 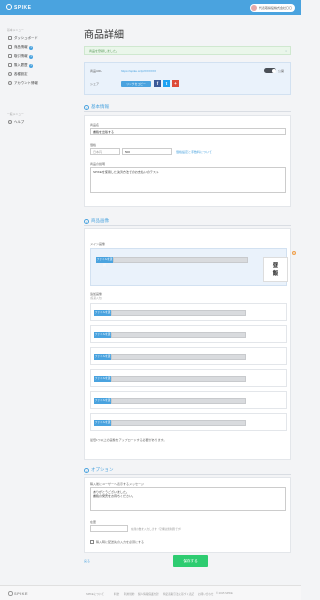 What do you see at coordinates (286, 51) in the screenshot?
I see `close-icon: ×` at bounding box center [286, 51].